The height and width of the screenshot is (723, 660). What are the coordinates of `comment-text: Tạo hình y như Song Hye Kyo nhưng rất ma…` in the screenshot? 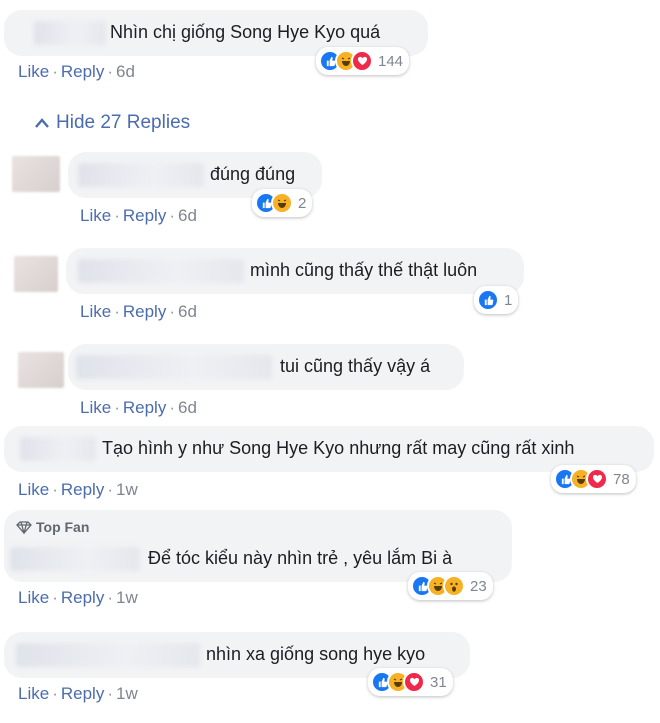 It's located at (338, 448).